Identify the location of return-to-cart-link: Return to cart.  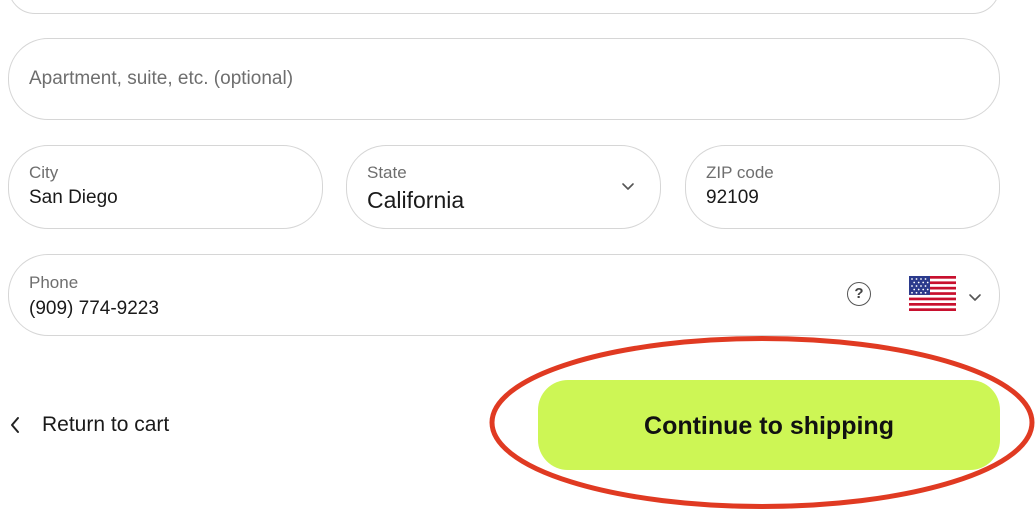
(88, 425).